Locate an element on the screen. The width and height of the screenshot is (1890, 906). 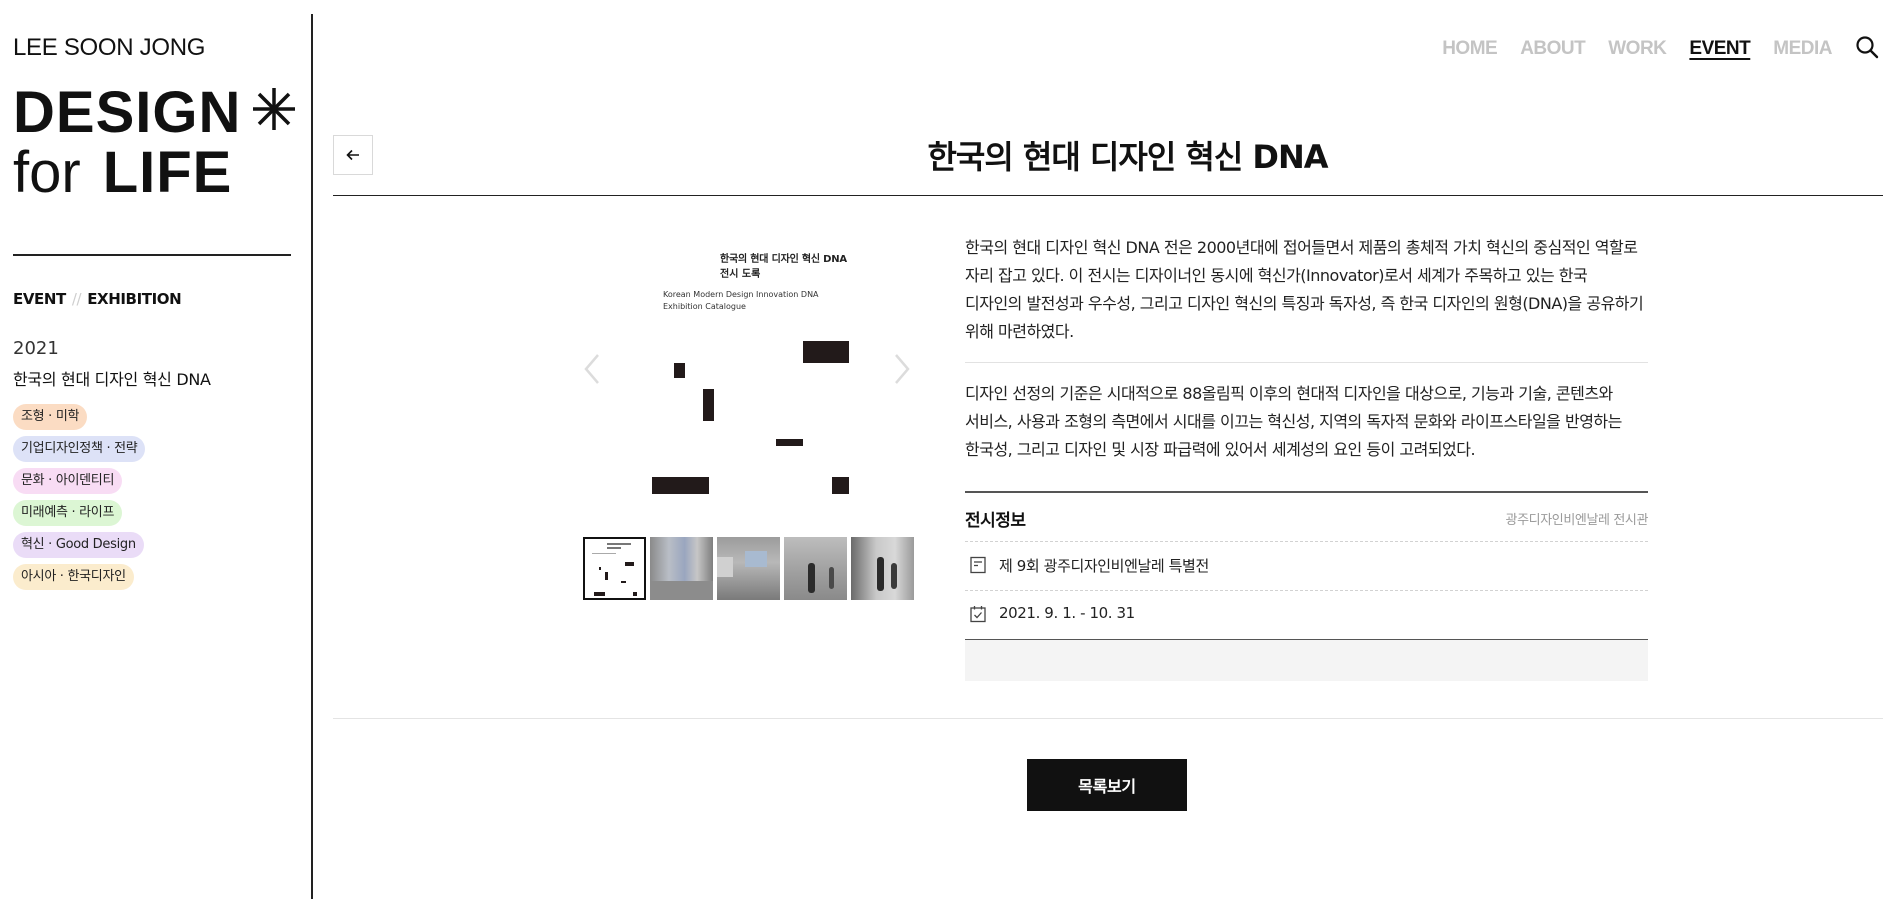
asterisk-icon is located at coordinates (274, 109).